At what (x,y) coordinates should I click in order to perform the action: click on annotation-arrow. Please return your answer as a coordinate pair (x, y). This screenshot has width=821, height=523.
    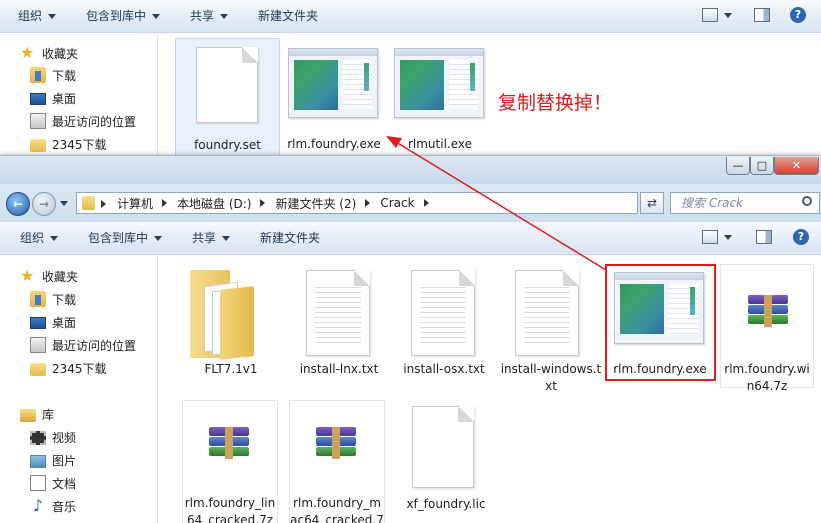
    Looking at the image, I should click on (496, 203).